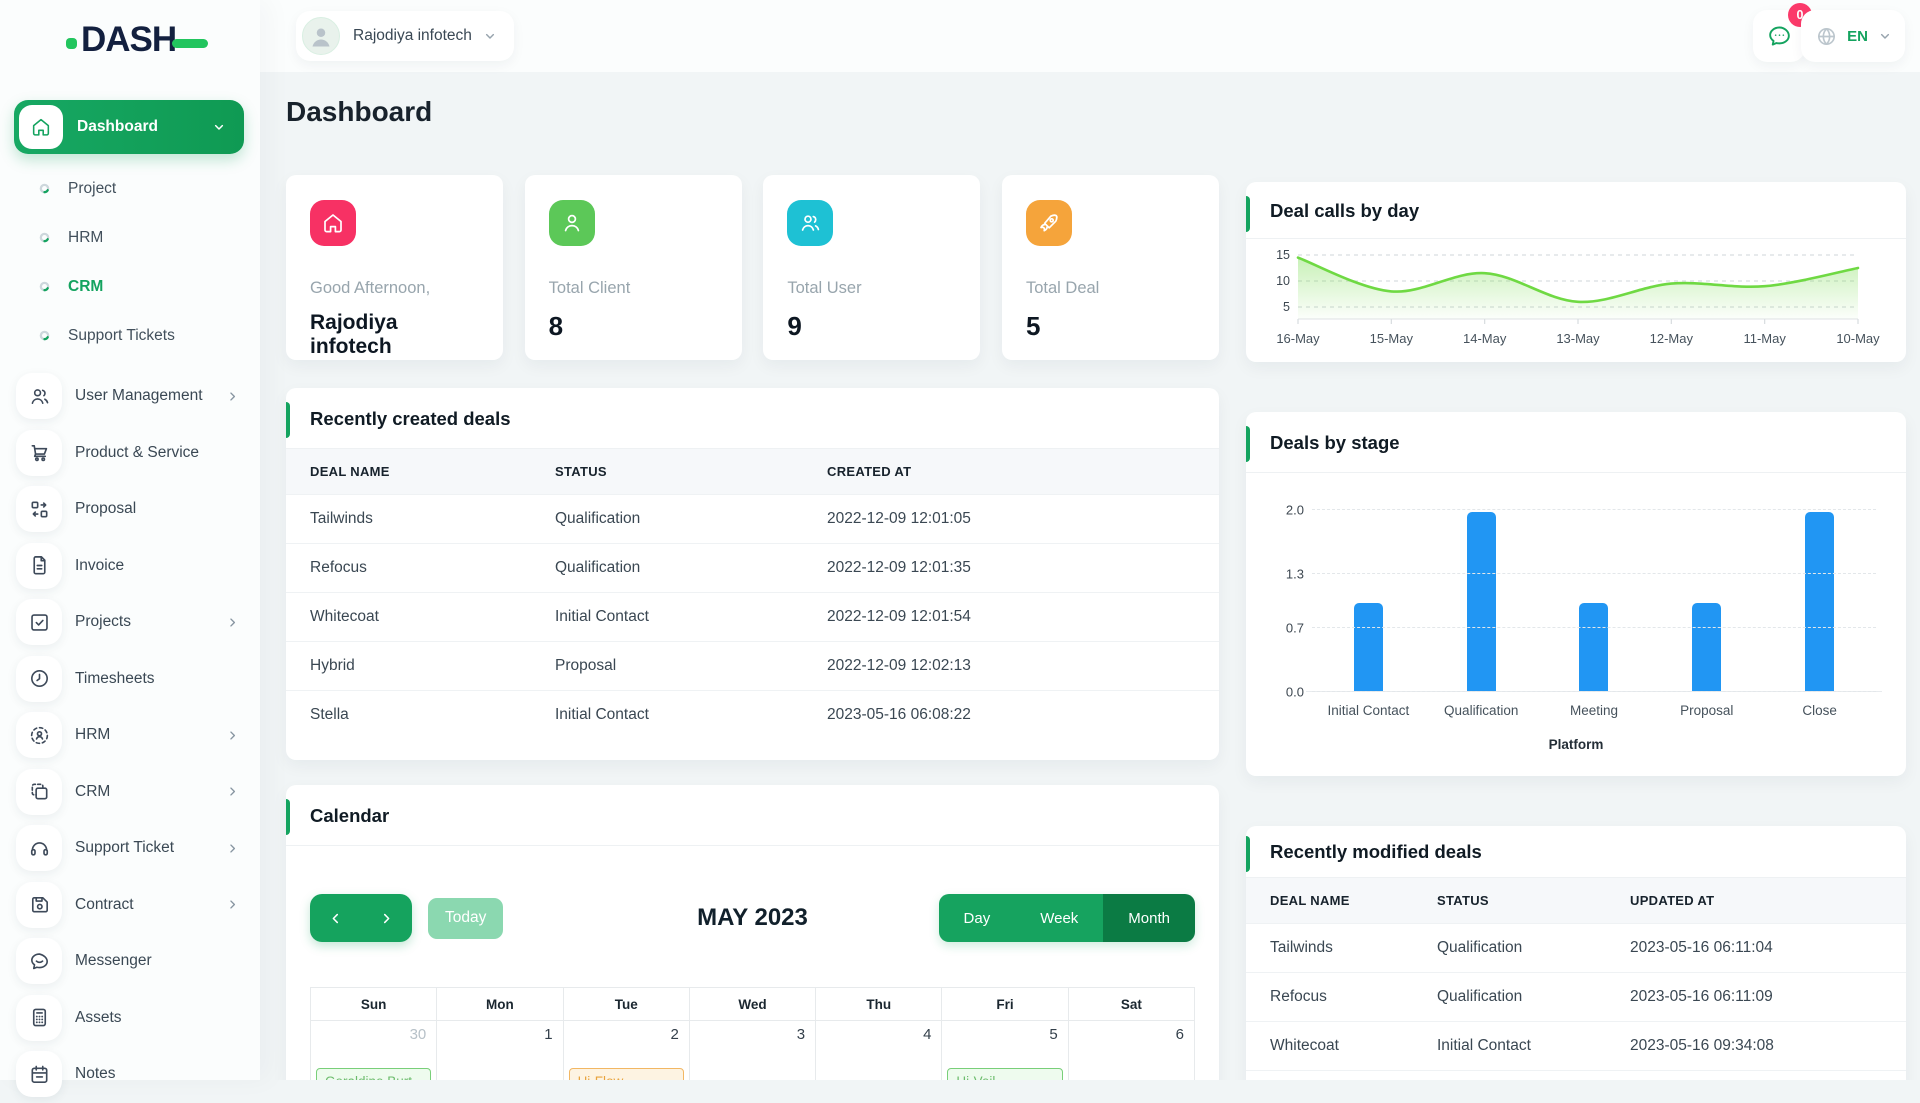 The height and width of the screenshot is (1103, 1920). What do you see at coordinates (752, 568) in the screenshot?
I see `table-row: Refocus Qualification 2022-12-09 12:01:35` at bounding box center [752, 568].